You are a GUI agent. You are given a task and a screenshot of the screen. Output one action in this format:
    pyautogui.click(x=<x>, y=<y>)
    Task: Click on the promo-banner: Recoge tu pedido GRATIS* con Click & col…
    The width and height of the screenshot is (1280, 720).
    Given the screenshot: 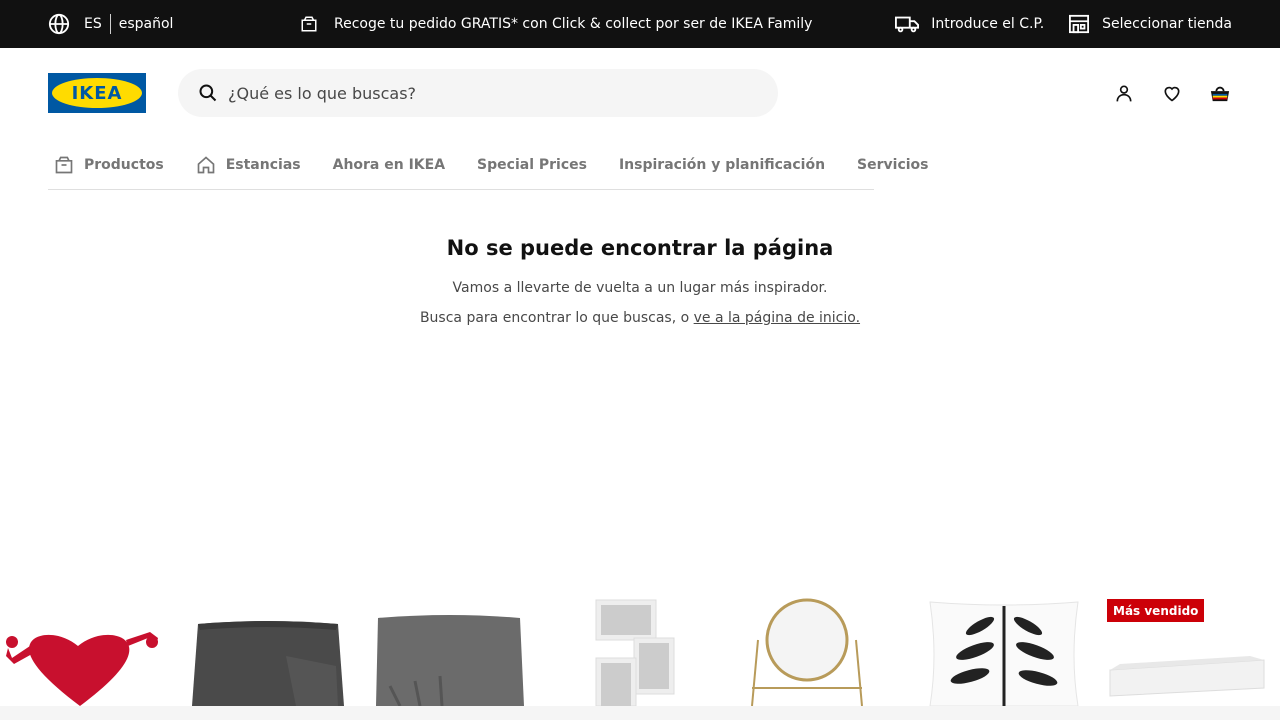 What is the action you would take?
    pyautogui.click(x=556, y=24)
    